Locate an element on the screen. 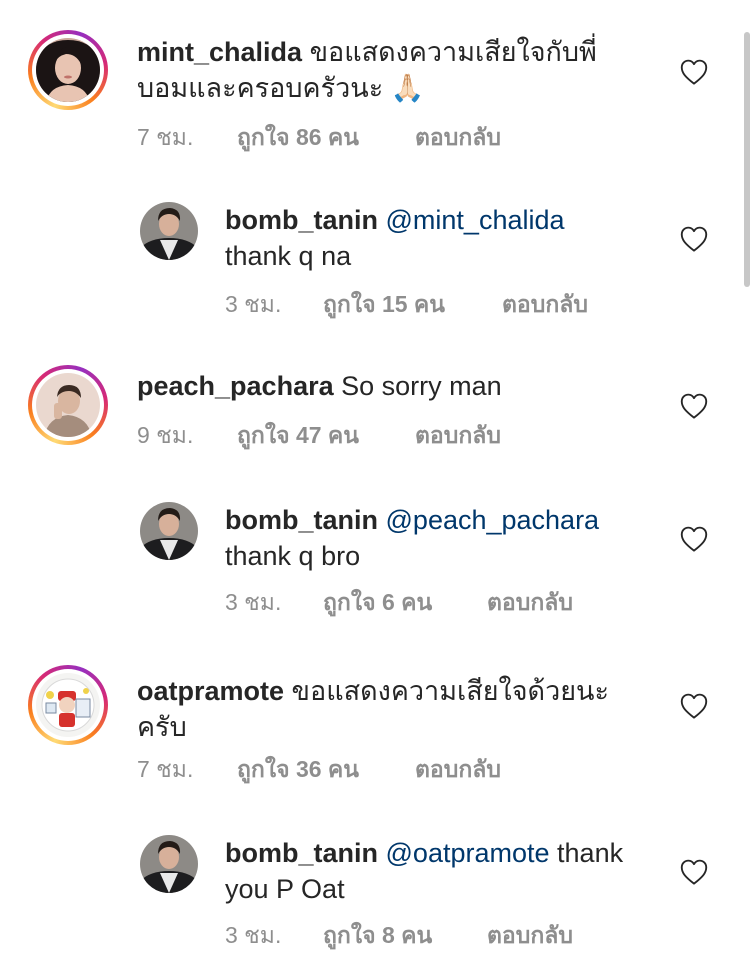  likes-count: ถูกใจ 36 คน is located at coordinates (298, 770).